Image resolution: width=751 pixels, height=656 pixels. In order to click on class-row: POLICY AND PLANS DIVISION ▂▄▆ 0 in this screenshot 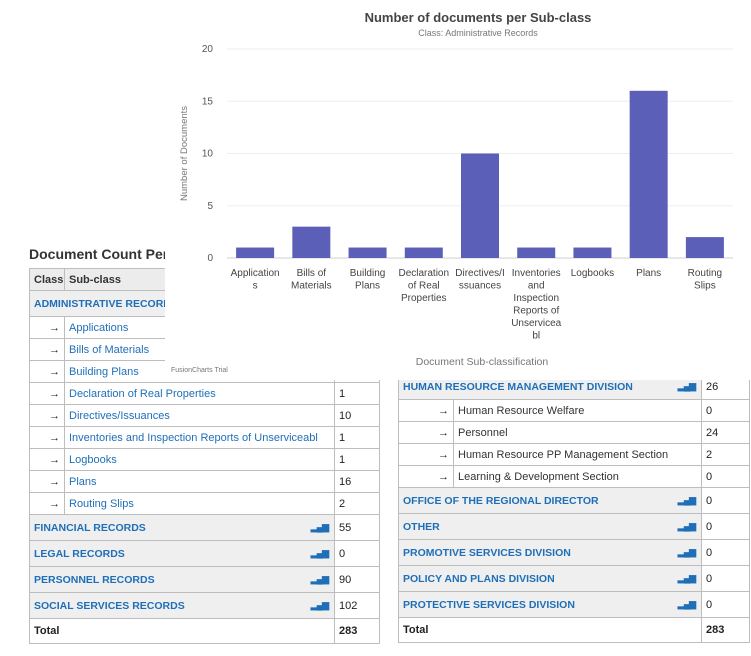, I will do `click(574, 578)`.